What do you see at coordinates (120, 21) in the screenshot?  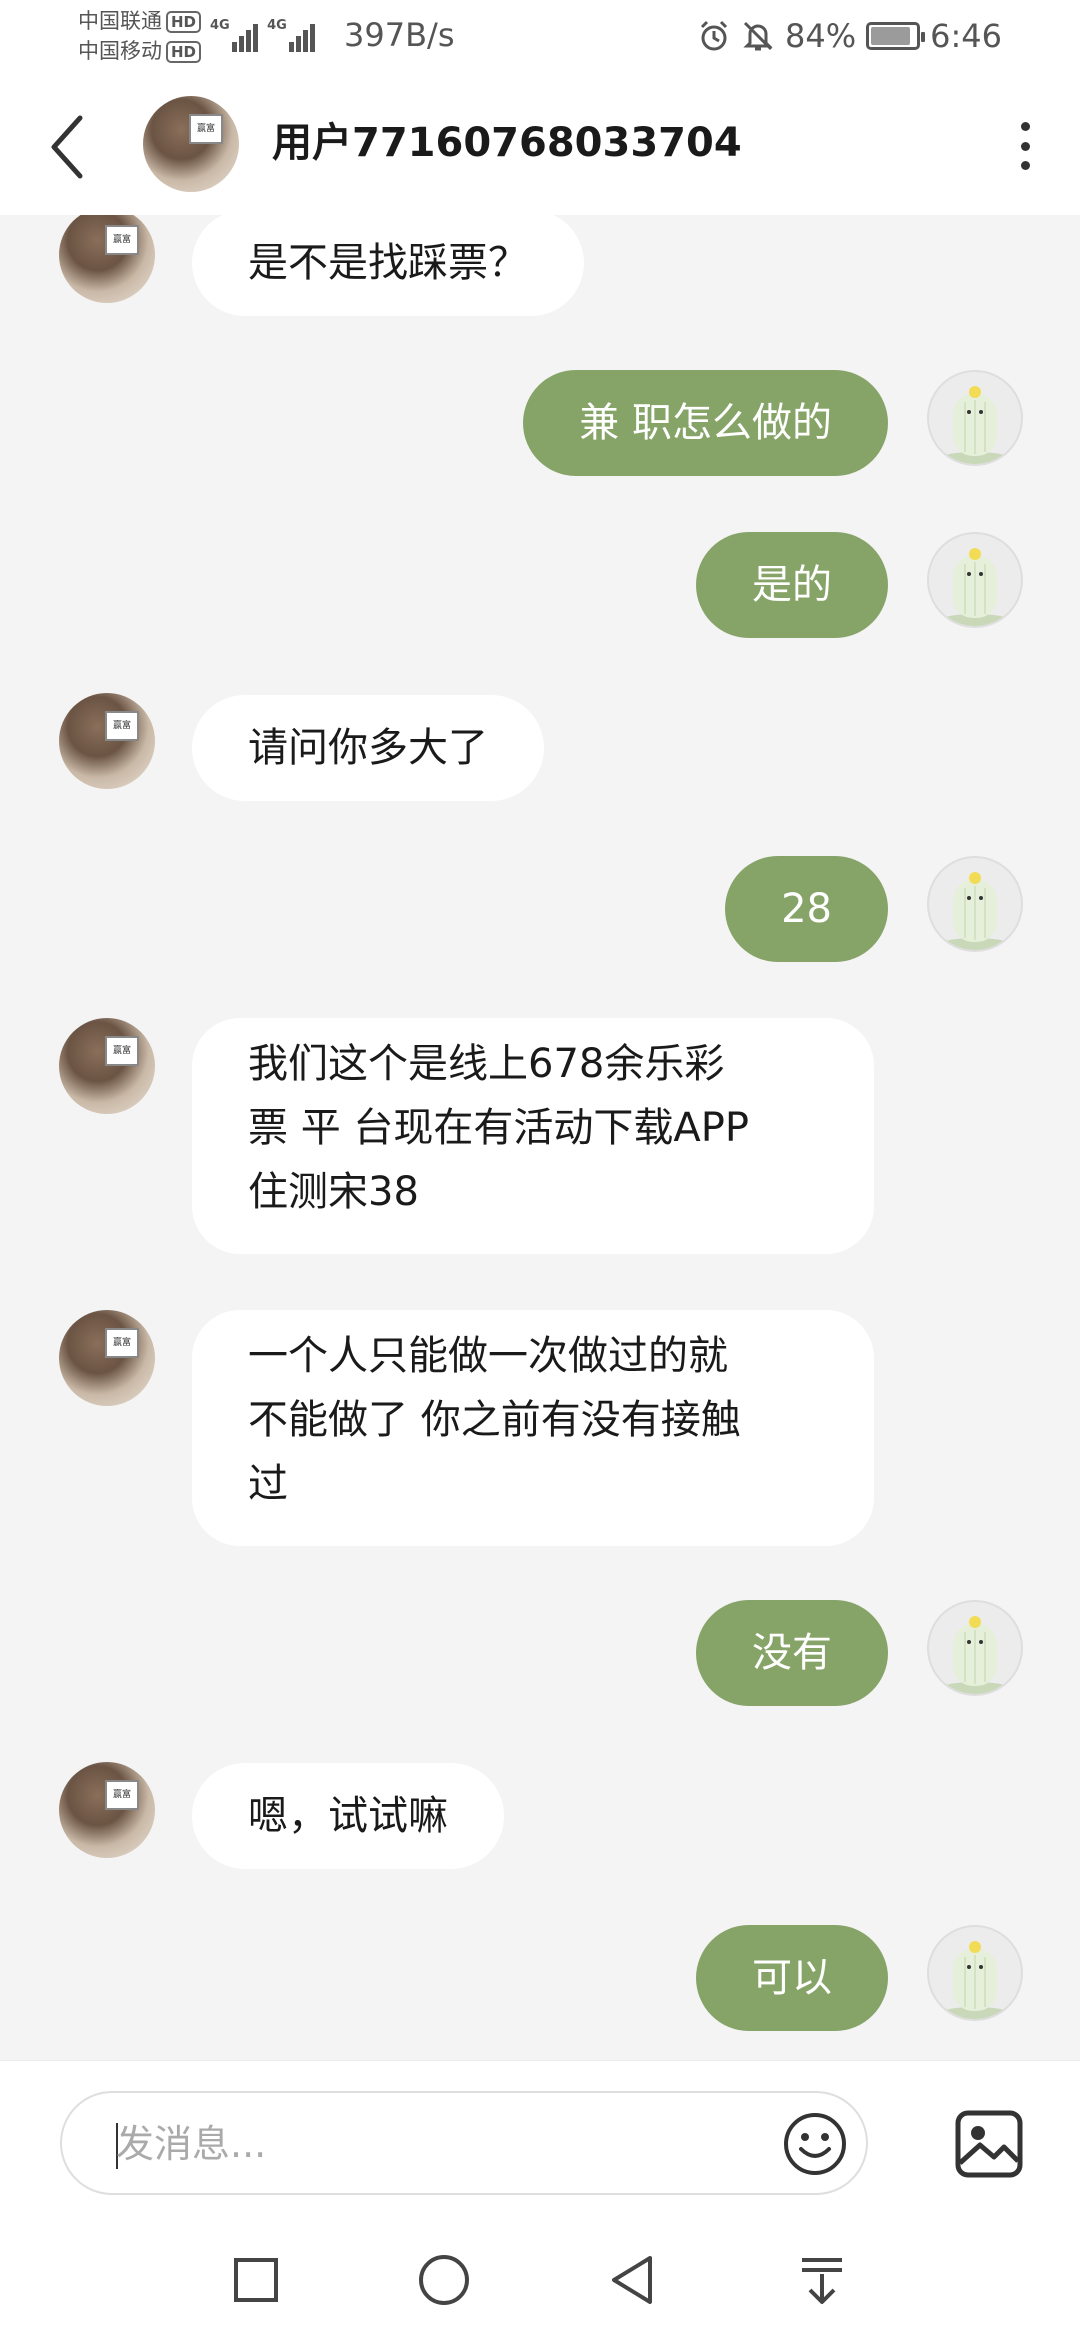 I see `carrier-1: 中国联通` at bounding box center [120, 21].